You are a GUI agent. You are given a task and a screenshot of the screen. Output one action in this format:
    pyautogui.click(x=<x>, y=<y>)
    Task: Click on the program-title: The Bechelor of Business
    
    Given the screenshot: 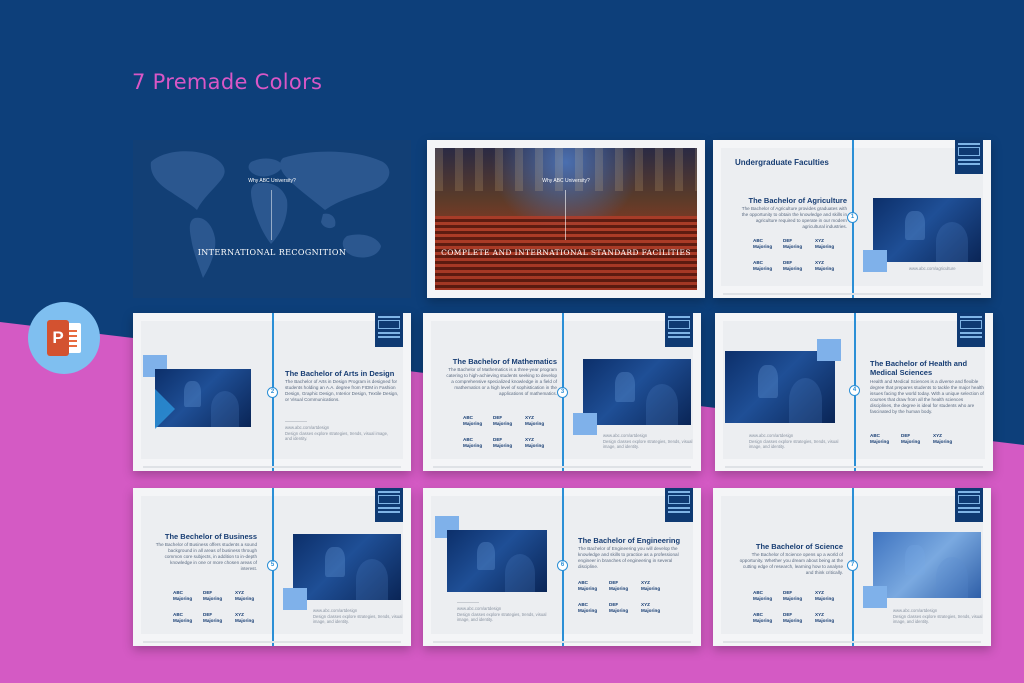 What is the action you would take?
    pyautogui.click(x=210, y=536)
    